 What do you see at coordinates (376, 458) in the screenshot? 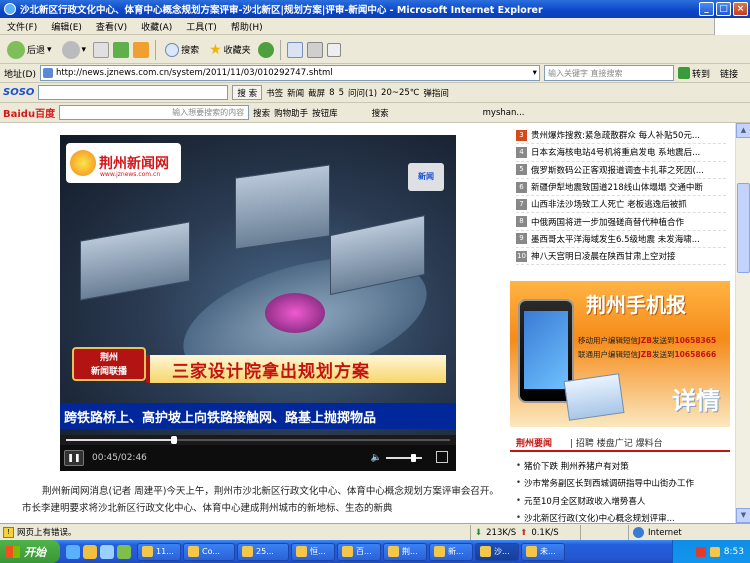
I see `speaker-icon: 🔈` at bounding box center [376, 458].